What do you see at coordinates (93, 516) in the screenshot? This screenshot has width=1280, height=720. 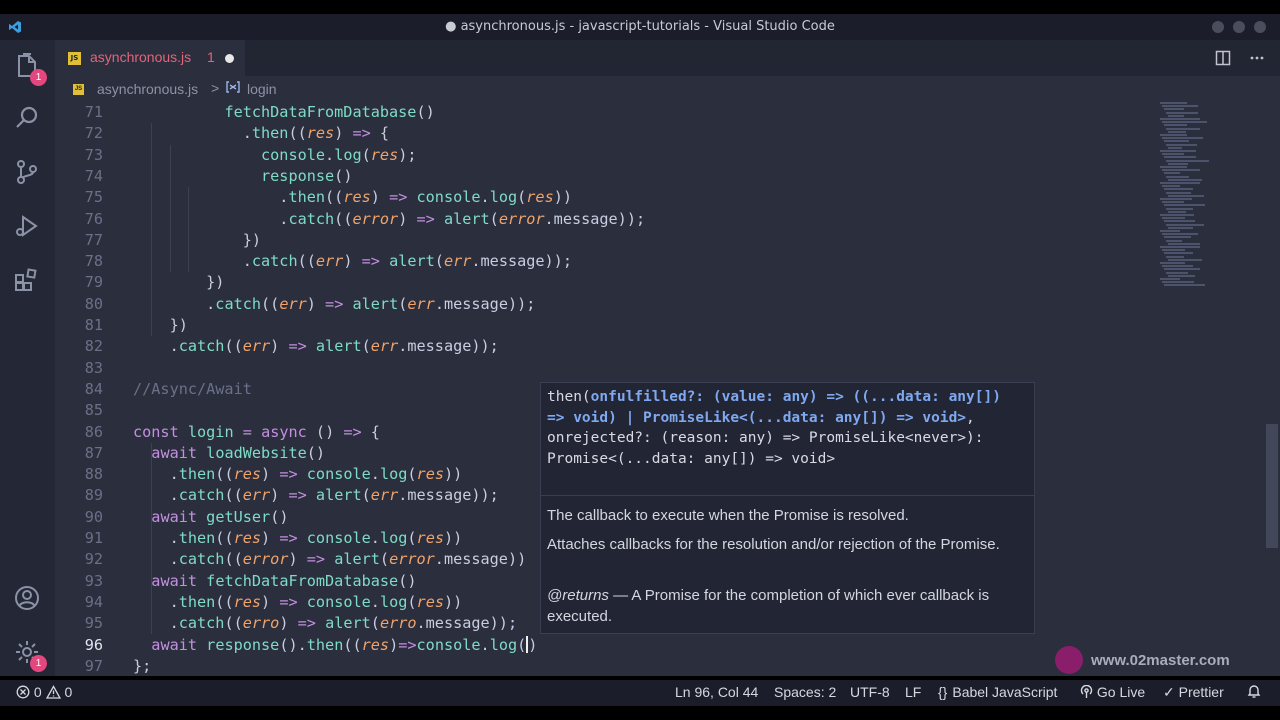 I see `line-number: 90` at bounding box center [93, 516].